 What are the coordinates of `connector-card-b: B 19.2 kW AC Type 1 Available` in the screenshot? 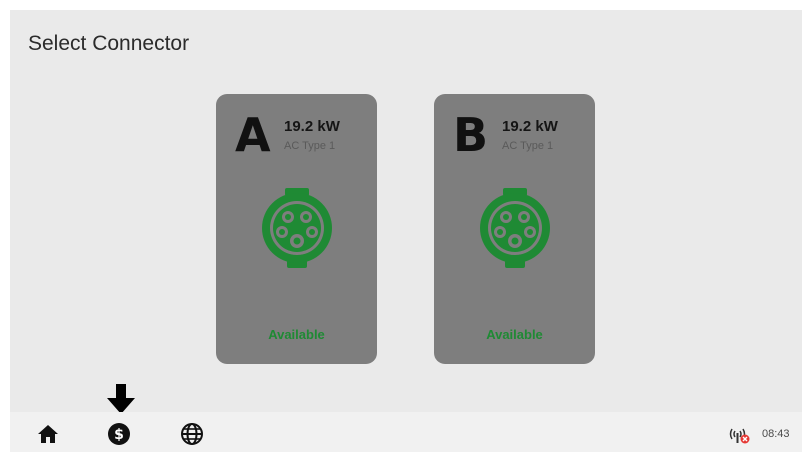 It's located at (514, 229).